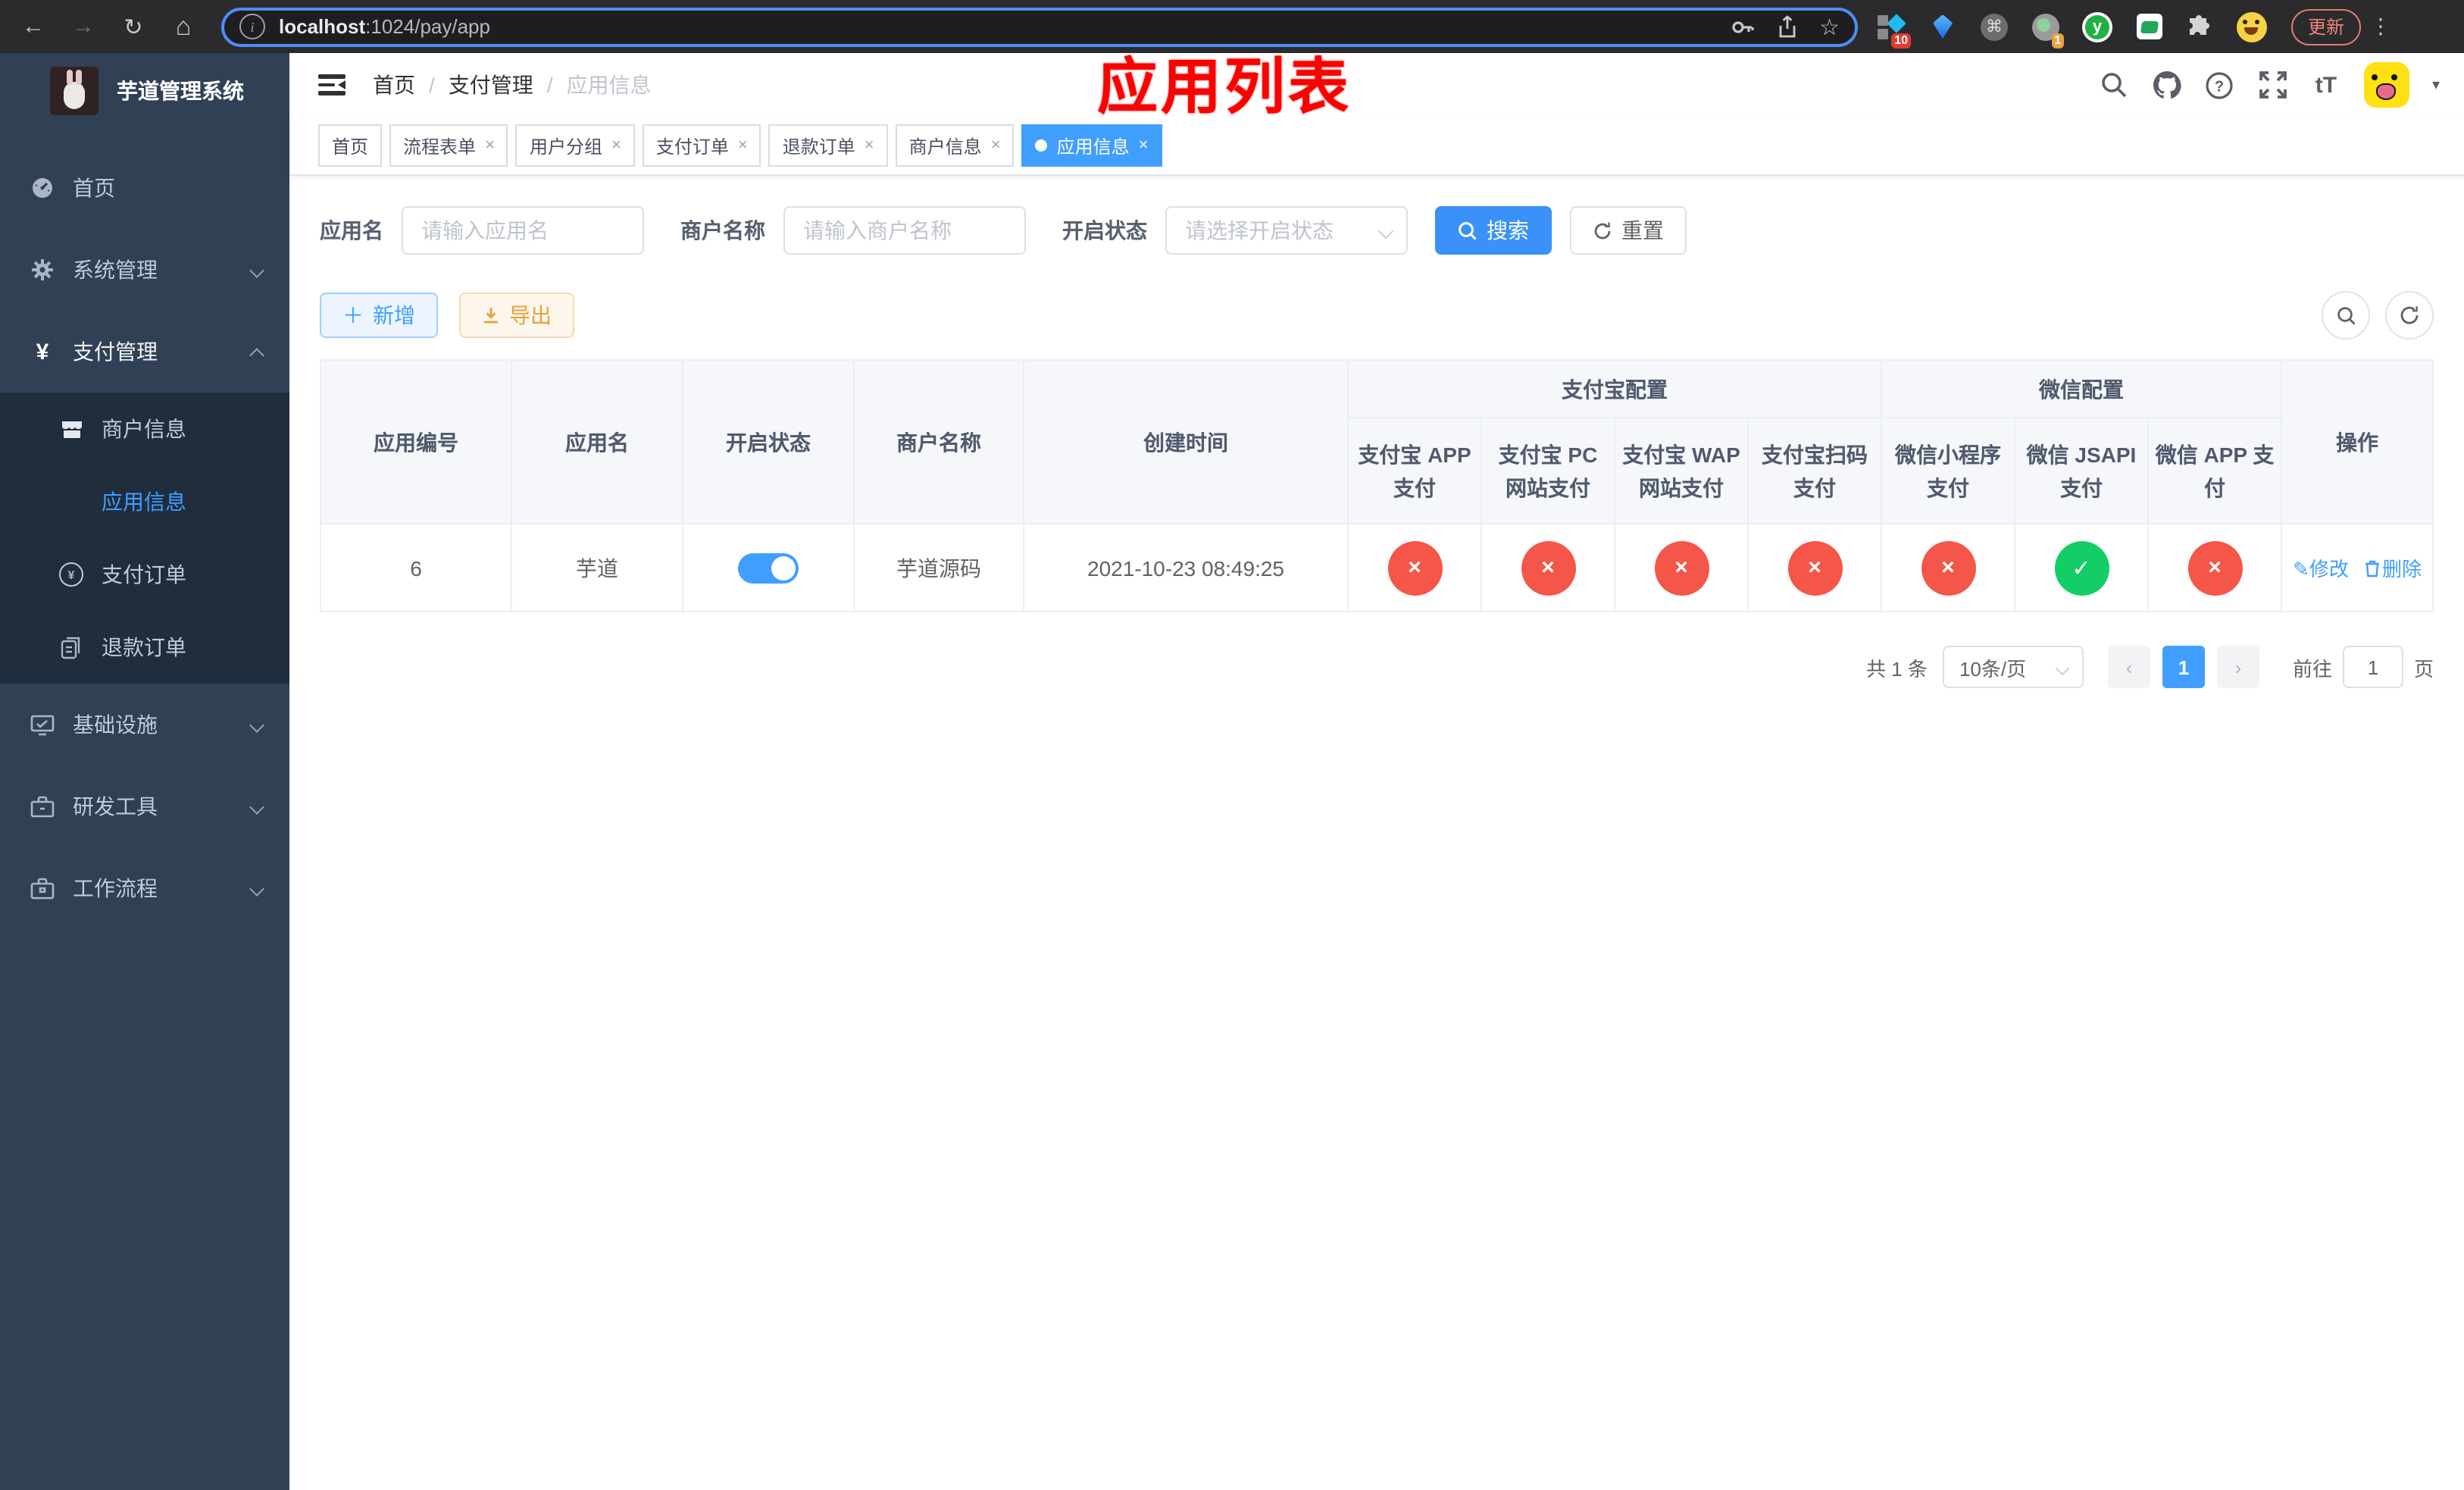 This screenshot has height=1490, width=2464. What do you see at coordinates (2252, 27) in the screenshot?
I see `profile-avatar` at bounding box center [2252, 27].